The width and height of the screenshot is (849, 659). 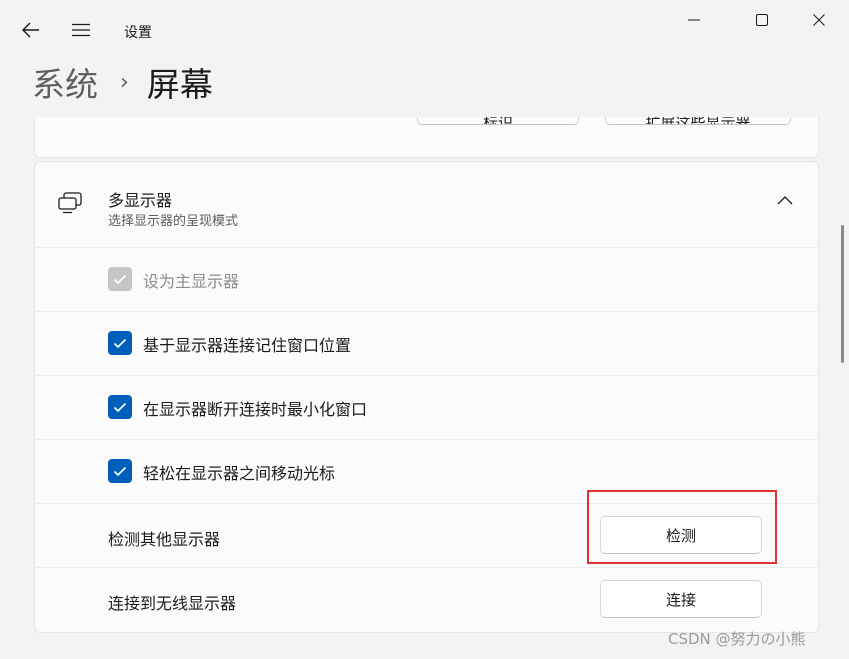 I want to click on back-button, so click(x=31, y=30).